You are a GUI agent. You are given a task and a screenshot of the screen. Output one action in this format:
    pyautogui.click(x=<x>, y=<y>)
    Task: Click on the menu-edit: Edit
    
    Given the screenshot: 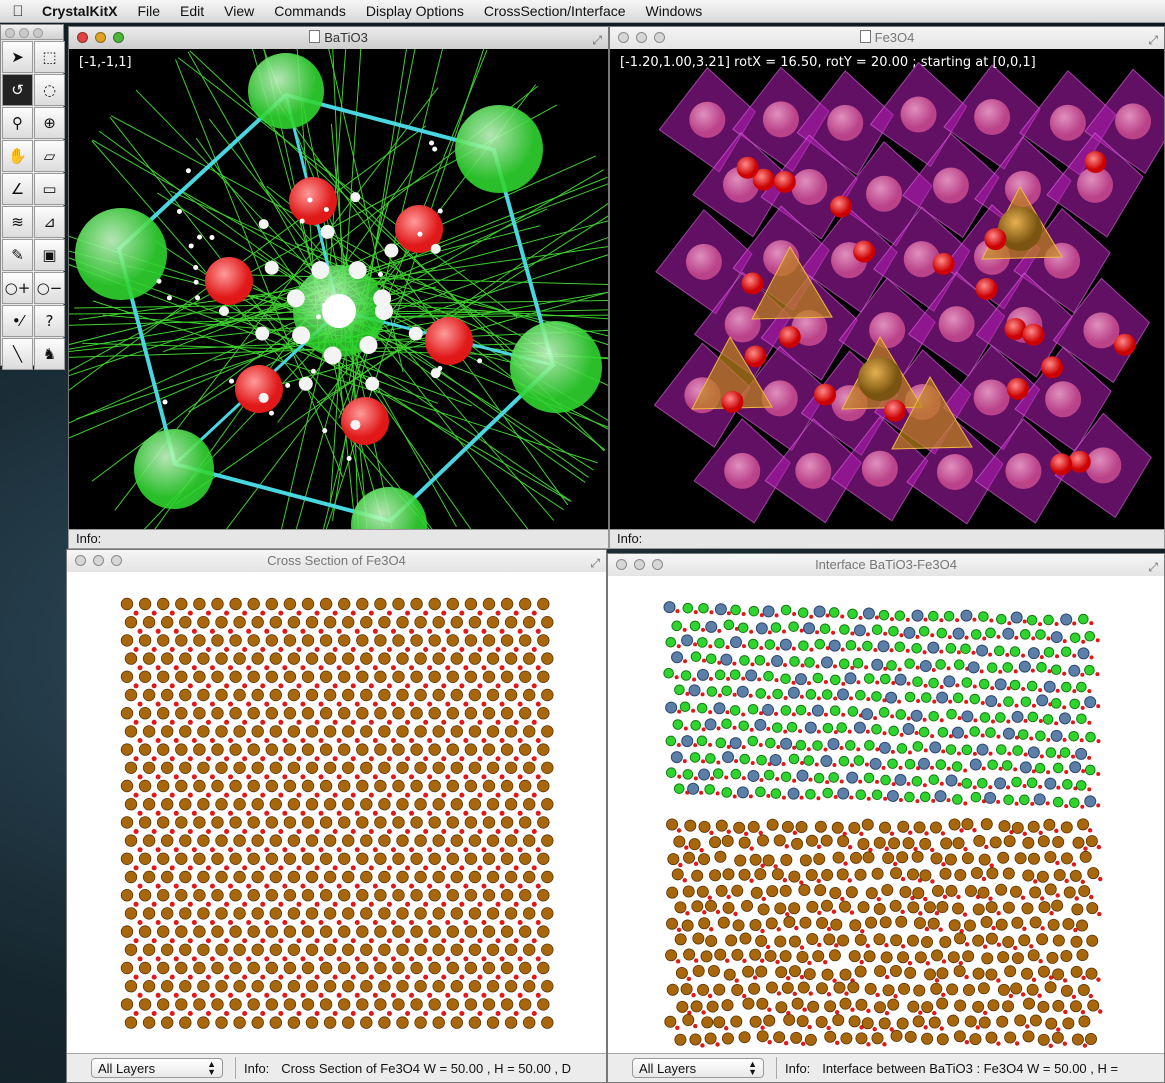 What is the action you would take?
    pyautogui.click(x=192, y=11)
    